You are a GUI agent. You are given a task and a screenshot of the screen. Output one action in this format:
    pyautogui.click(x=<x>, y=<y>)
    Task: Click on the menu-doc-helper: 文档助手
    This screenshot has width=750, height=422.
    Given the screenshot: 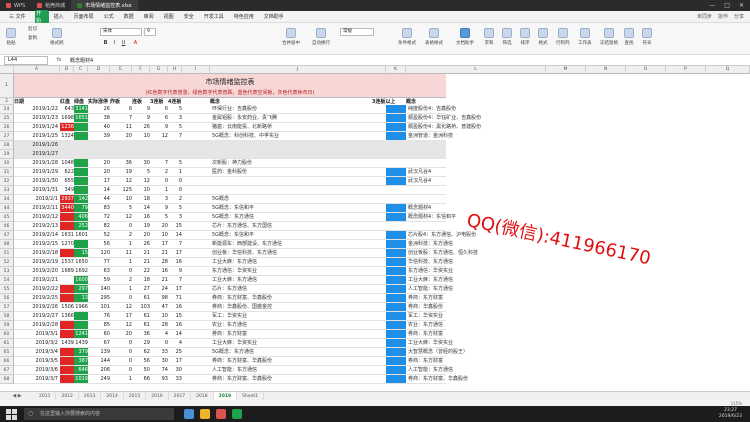 What is the action you would take?
    pyautogui.click(x=274, y=17)
    